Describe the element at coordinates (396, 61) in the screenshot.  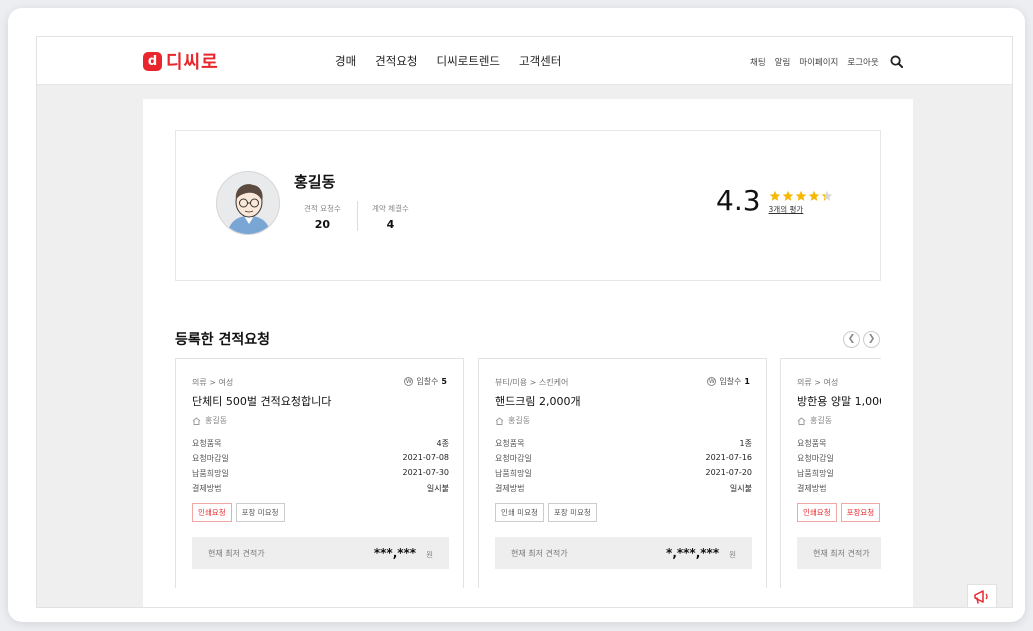
I see `nav-quote-request: 견적요청` at that location.